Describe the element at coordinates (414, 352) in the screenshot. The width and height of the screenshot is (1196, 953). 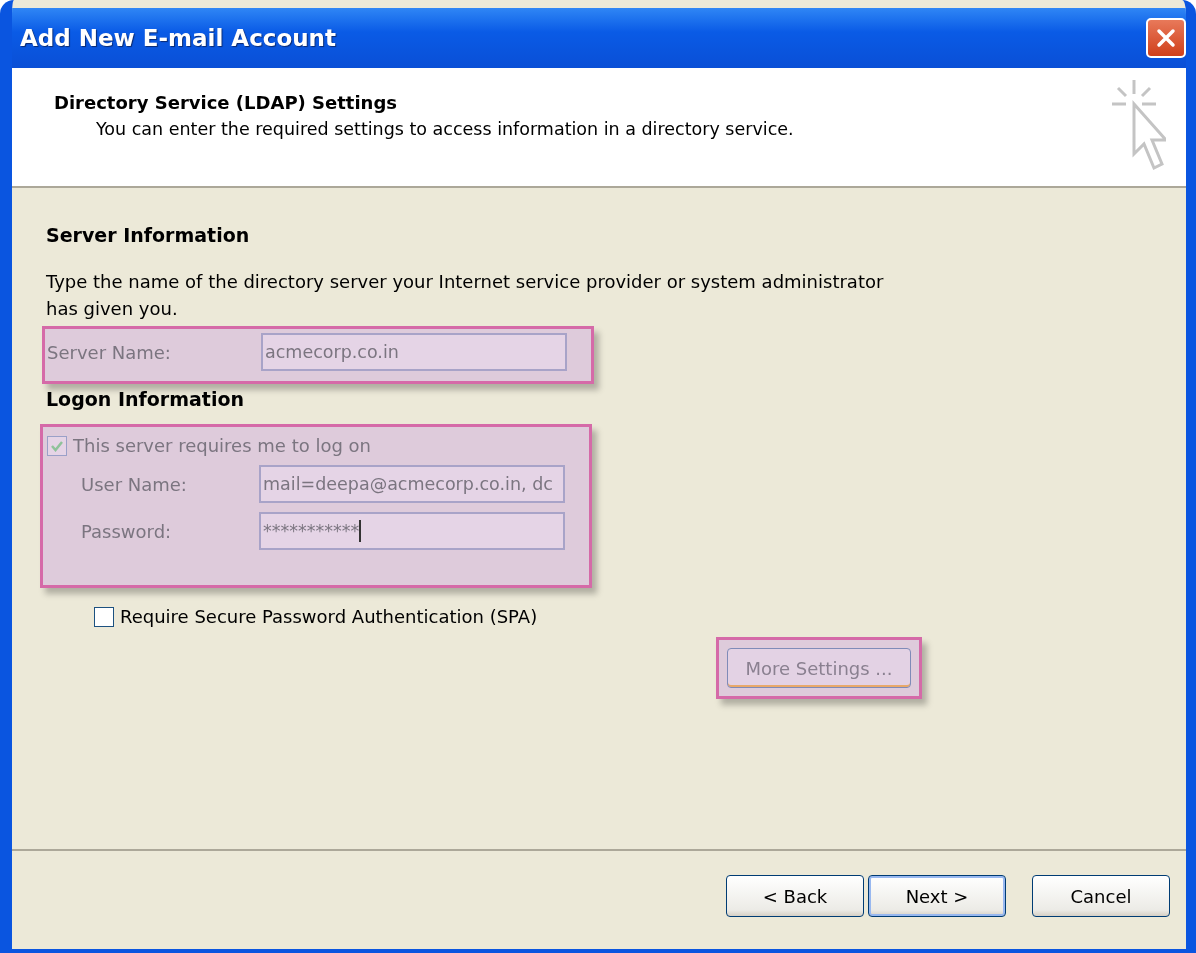
I see `server-name-field: acmecorp.co.in` at that location.